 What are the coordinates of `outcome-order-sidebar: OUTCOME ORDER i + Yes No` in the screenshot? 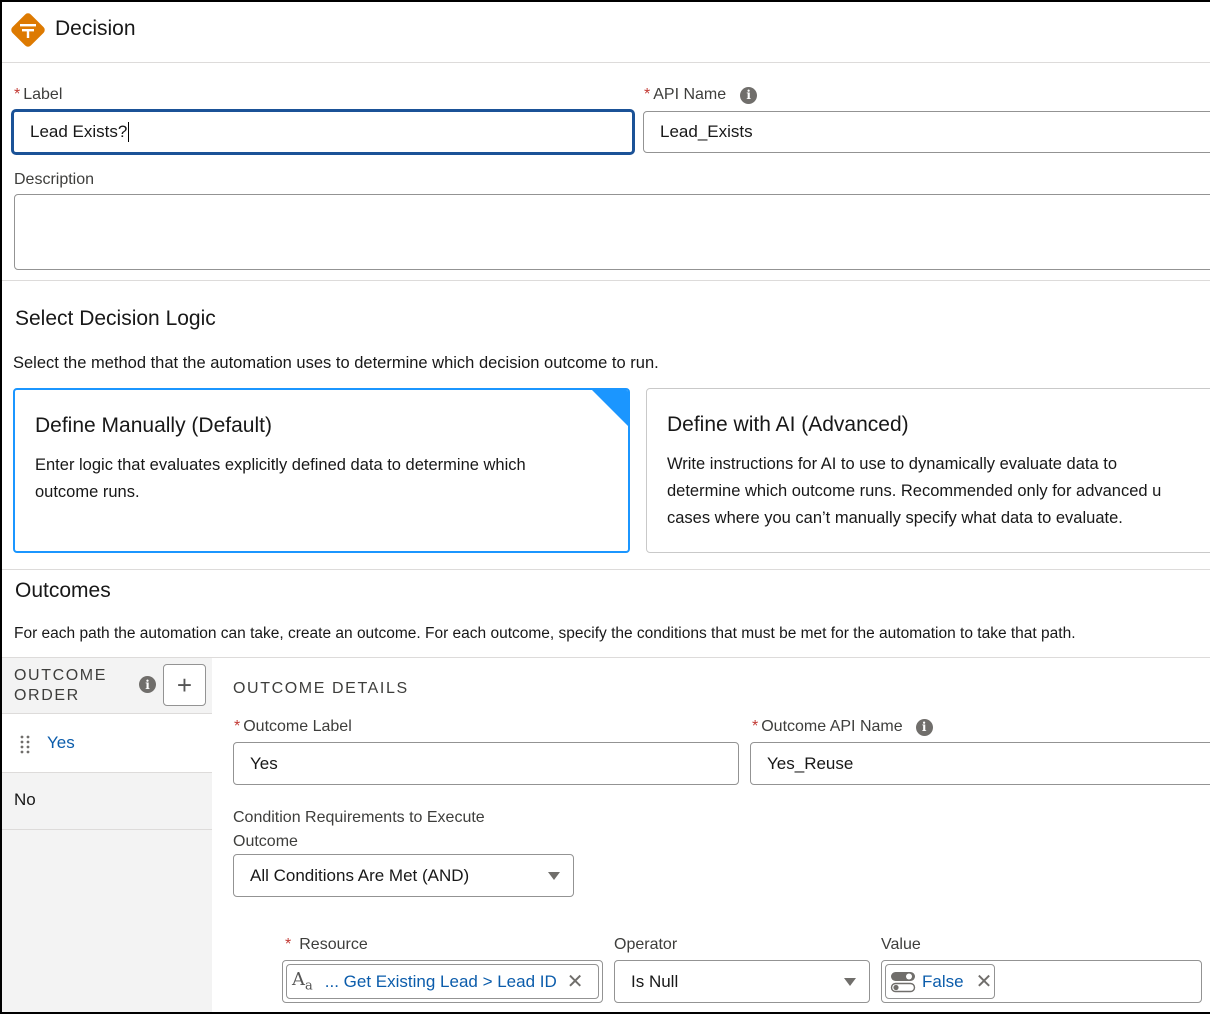 It's located at (107, 835).